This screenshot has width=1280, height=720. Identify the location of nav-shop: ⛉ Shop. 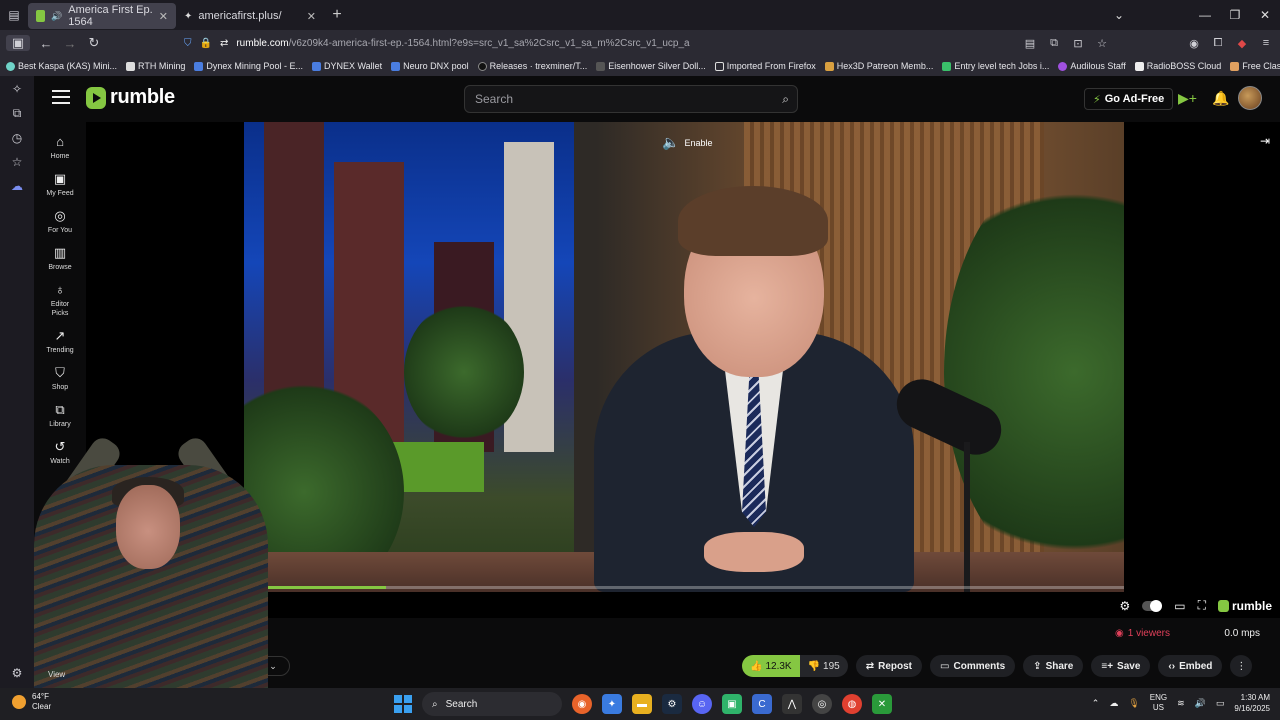
(60, 378).